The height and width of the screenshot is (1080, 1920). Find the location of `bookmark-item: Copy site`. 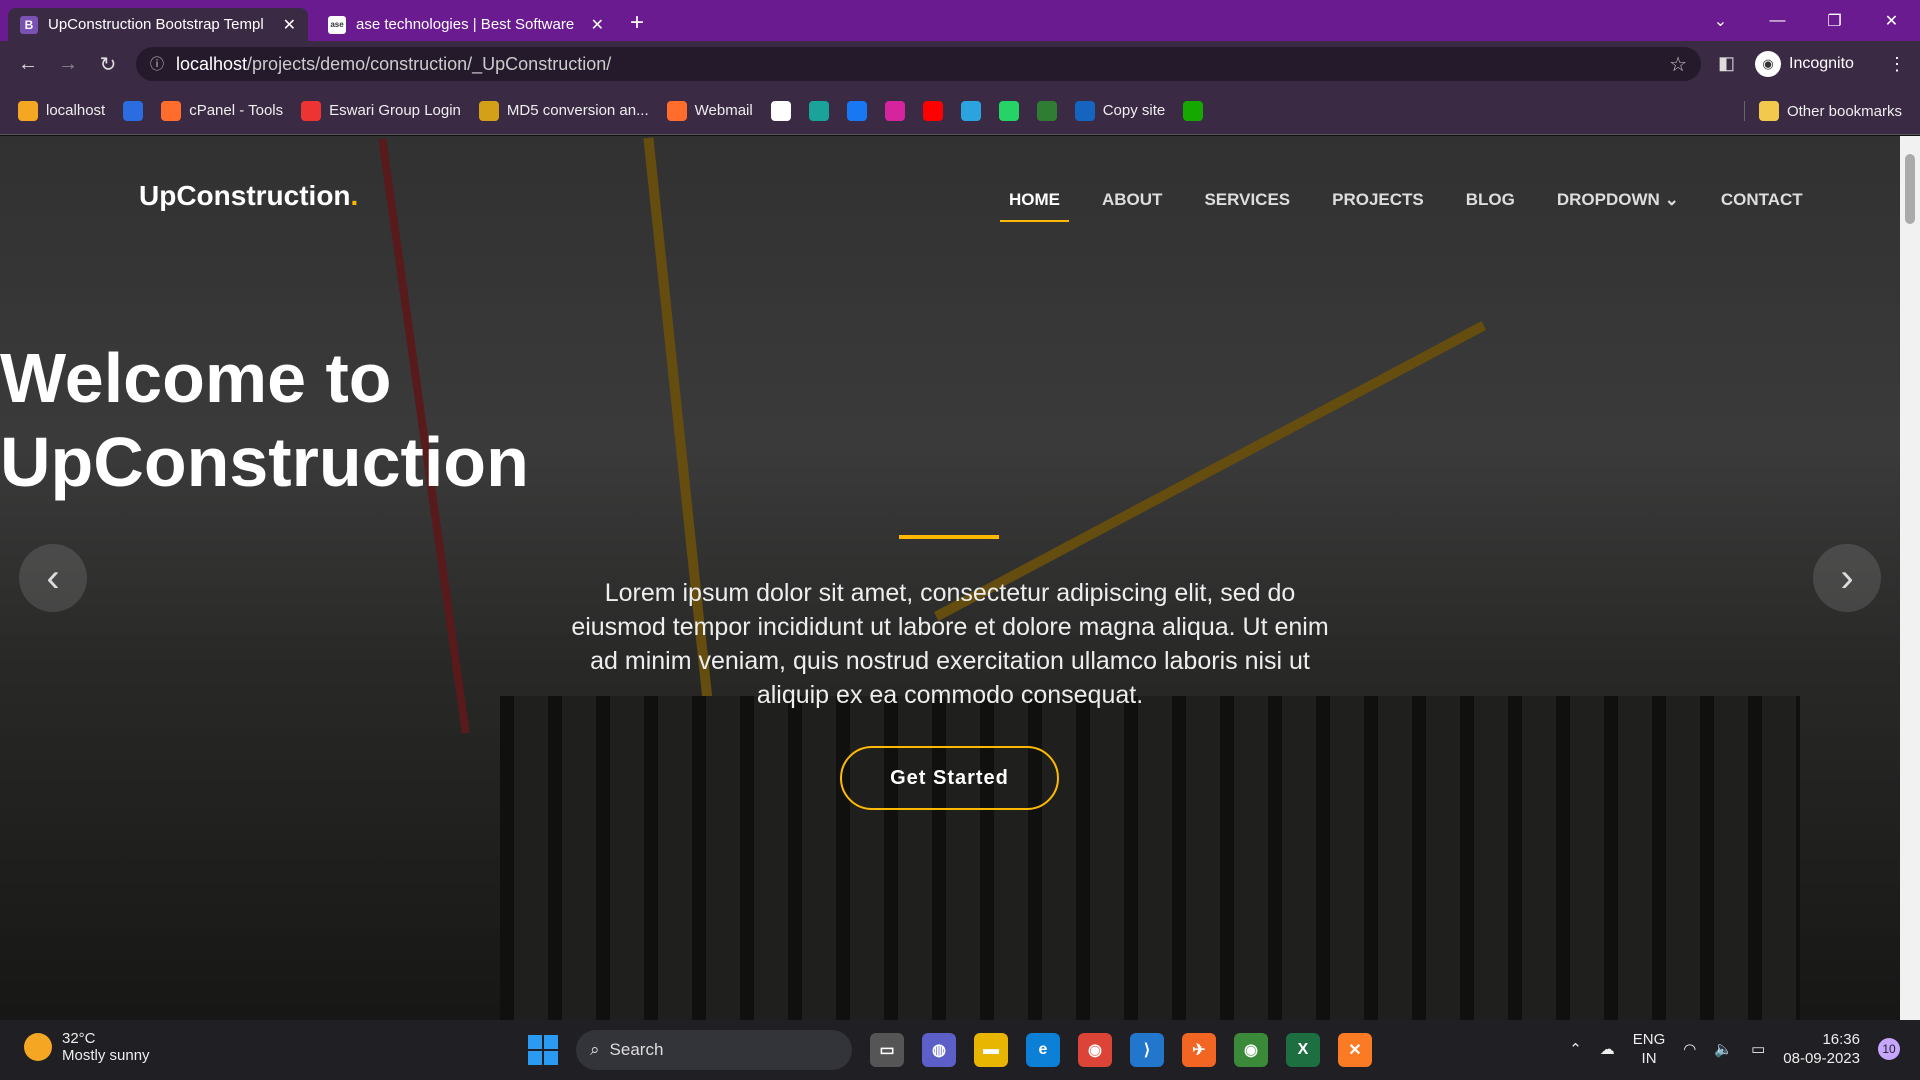

bookmark-item: Copy site is located at coordinates (1120, 110).